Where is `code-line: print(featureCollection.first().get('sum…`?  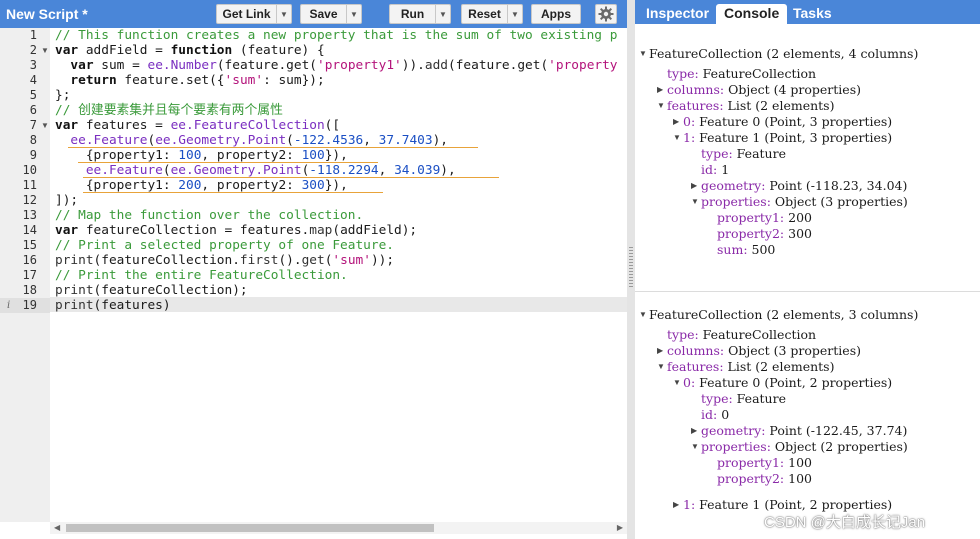
code-line: print(featureCollection.first().get('sum… is located at coordinates (225, 260).